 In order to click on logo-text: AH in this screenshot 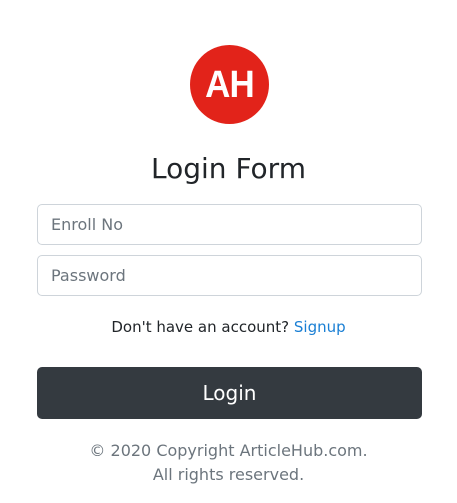, I will do `click(230, 84)`.